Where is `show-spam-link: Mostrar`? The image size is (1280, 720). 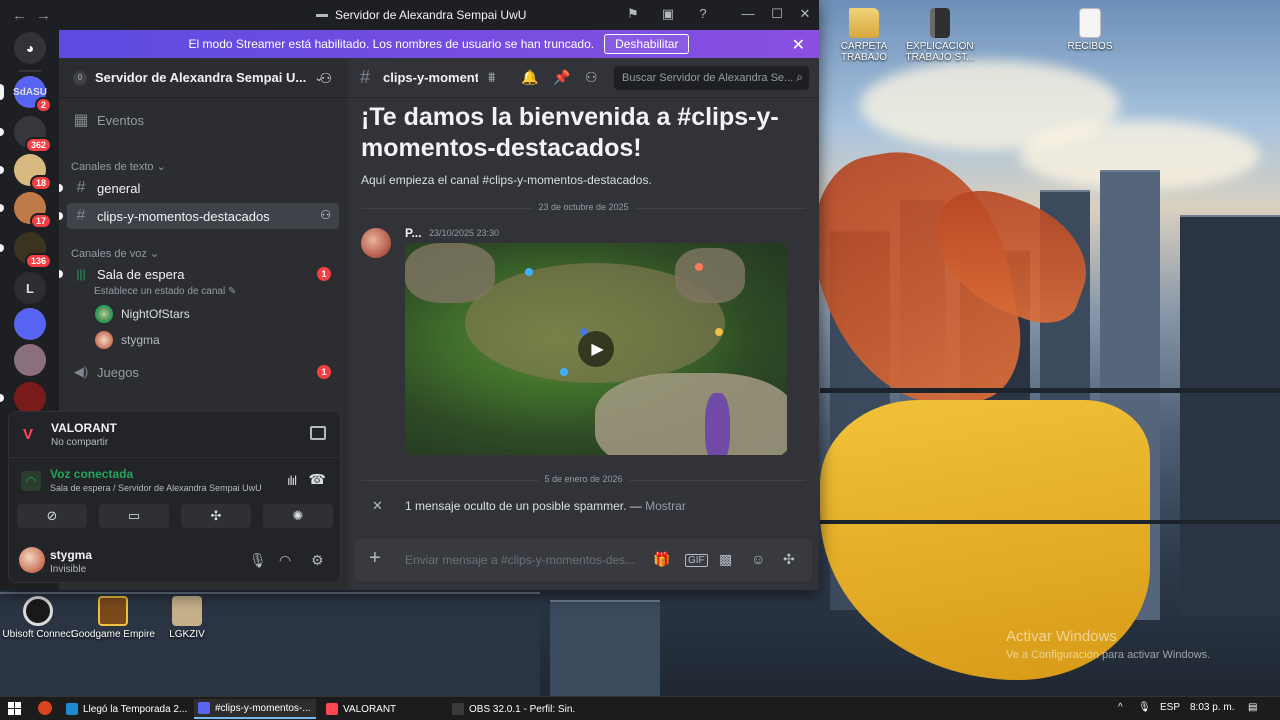
show-spam-link: Mostrar is located at coordinates (665, 506).